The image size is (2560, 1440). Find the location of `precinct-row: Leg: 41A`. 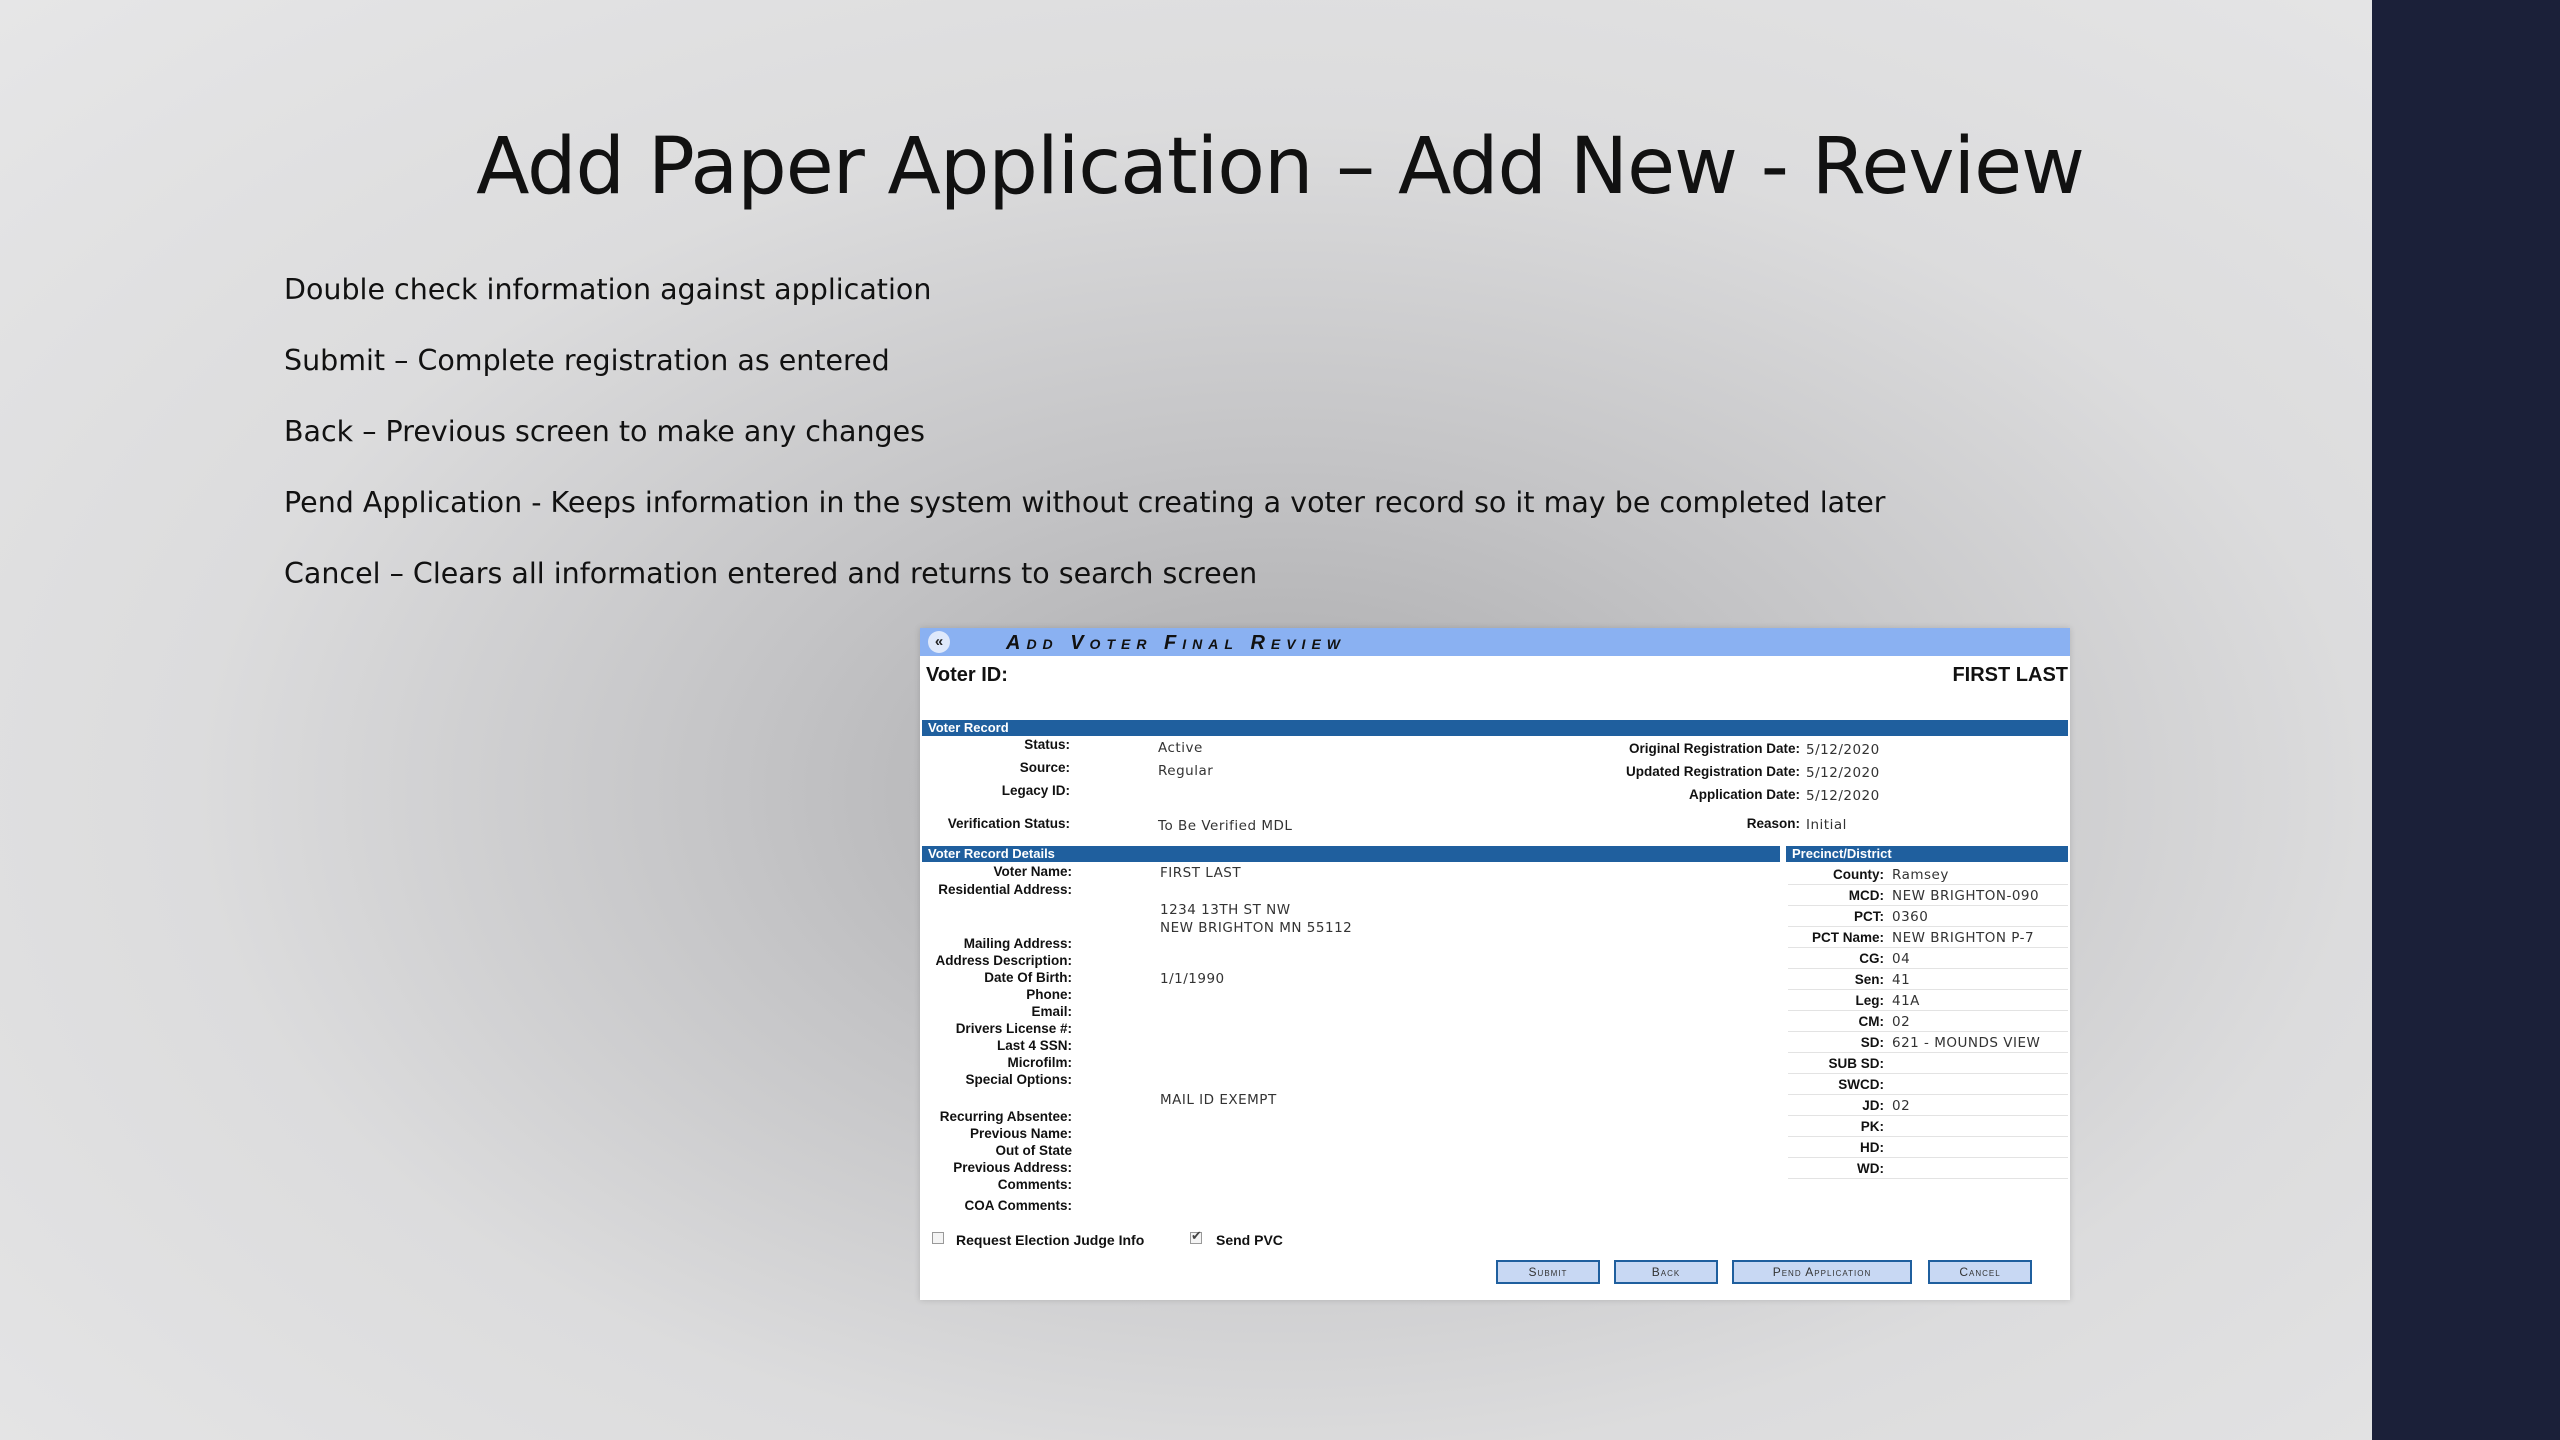

precinct-row: Leg: 41A is located at coordinates (1928, 1000).